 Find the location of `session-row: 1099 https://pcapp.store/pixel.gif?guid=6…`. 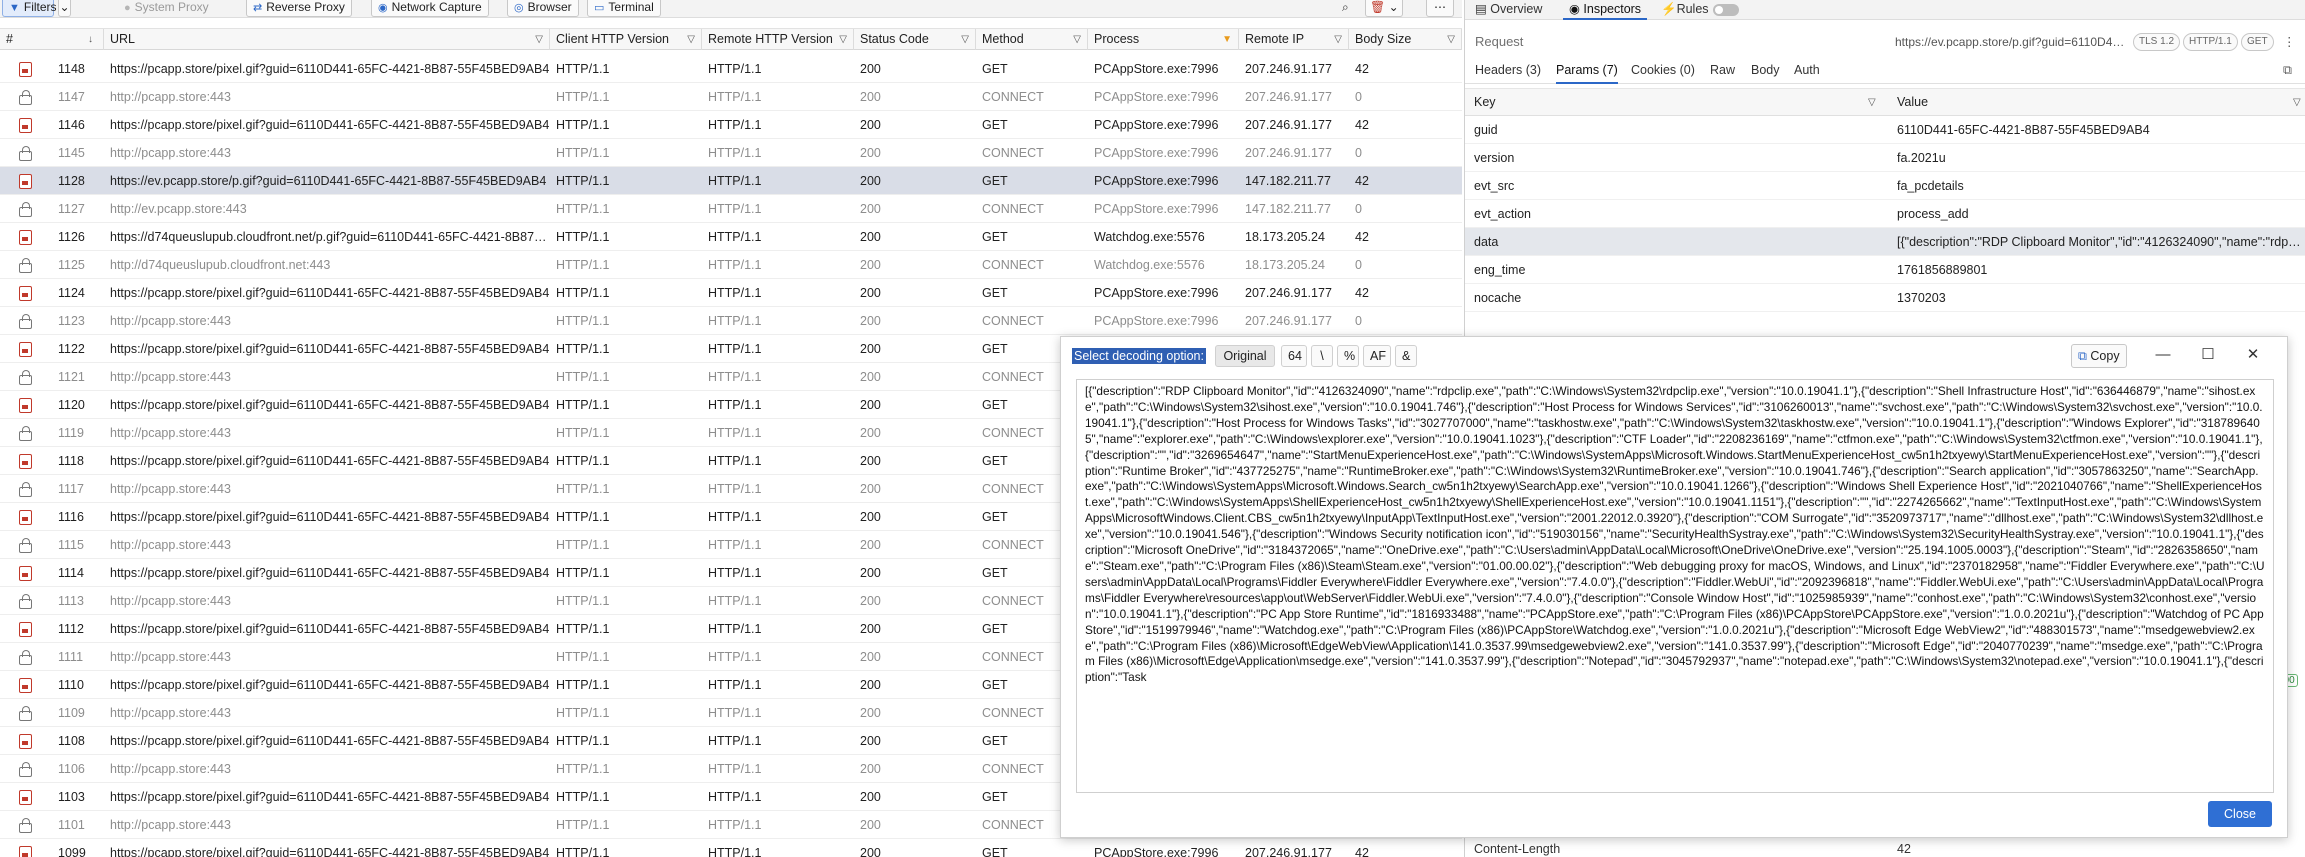

session-row: 1099 https://pcapp.store/pixel.gif?guid=6… is located at coordinates (731, 848).